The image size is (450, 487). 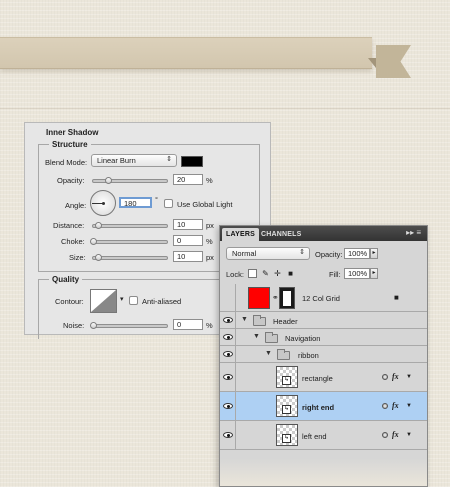 I want to click on panel-bottom-fade, so click(x=323, y=472).